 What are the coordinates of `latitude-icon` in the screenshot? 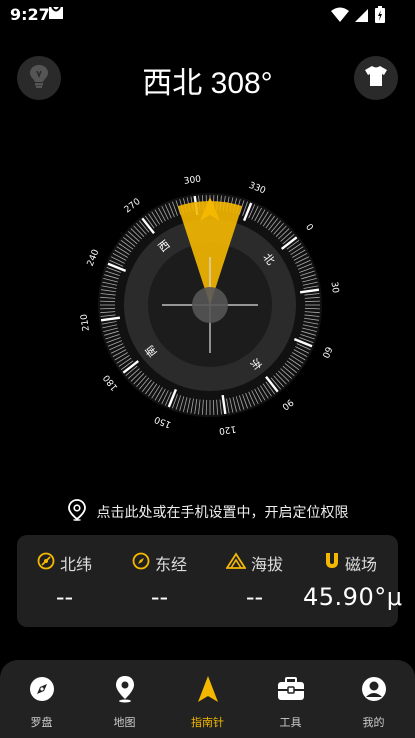 It's located at (46, 563).